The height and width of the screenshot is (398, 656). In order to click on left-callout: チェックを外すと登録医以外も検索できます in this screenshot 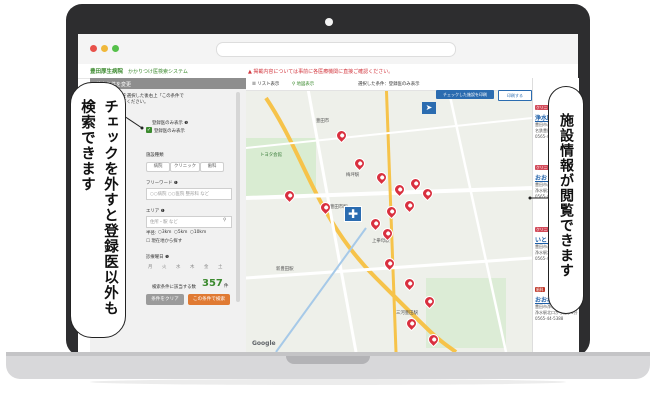, I will do `click(98, 210)`.